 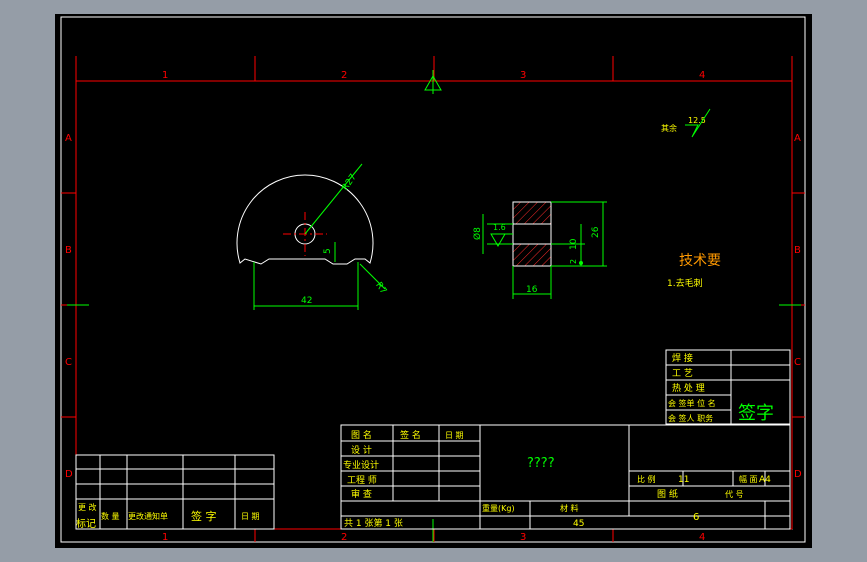 What do you see at coordinates (765, 480) in the screenshot?
I see `tb-size-value: A4` at bounding box center [765, 480].